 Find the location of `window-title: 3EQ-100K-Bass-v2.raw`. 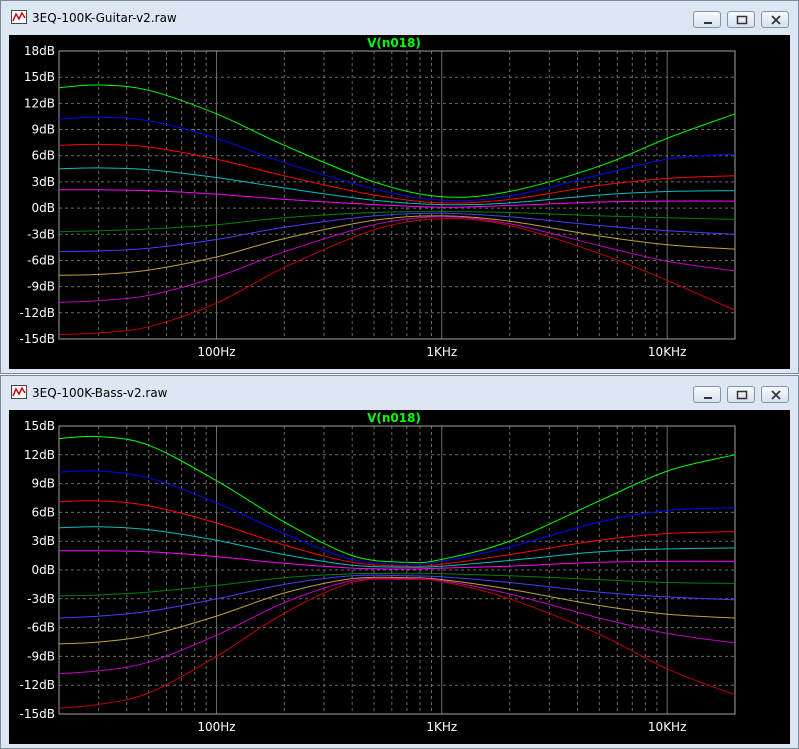

window-title: 3EQ-100K-Bass-v2.raw is located at coordinates (100, 393).